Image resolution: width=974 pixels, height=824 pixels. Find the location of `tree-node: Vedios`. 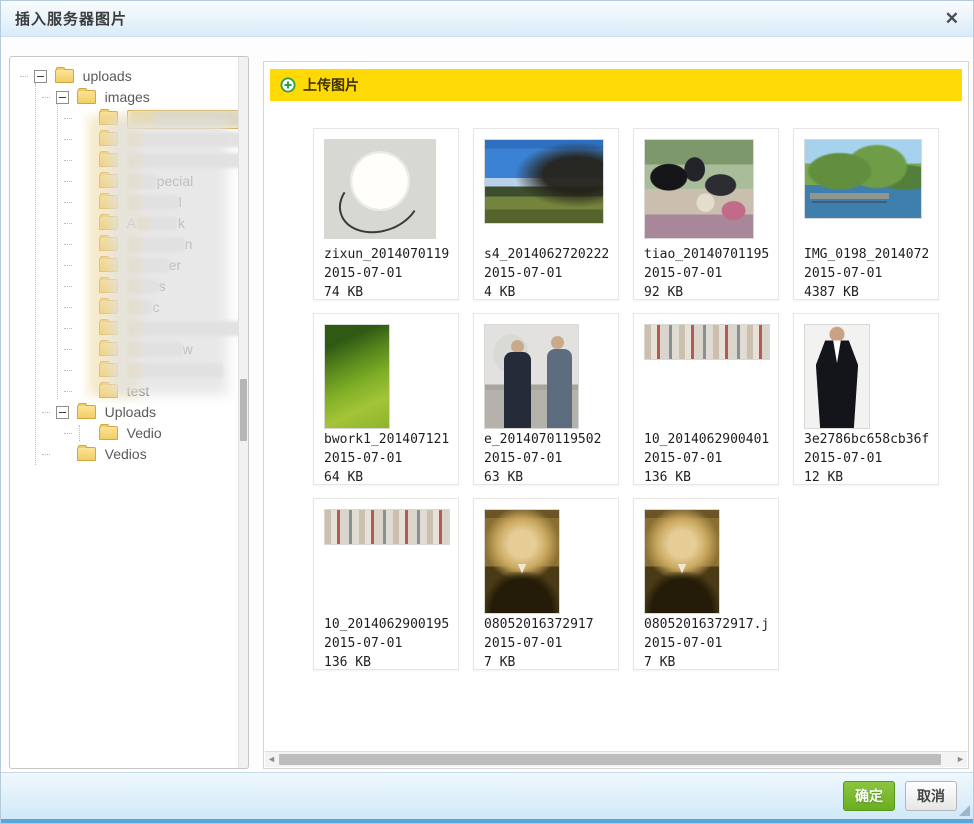

tree-node: Vedios is located at coordinates (124, 453).